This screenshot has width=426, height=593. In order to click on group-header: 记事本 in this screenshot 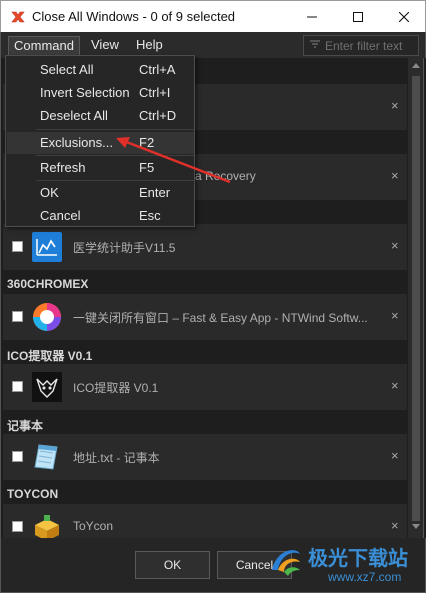, I will do `click(25, 426)`.